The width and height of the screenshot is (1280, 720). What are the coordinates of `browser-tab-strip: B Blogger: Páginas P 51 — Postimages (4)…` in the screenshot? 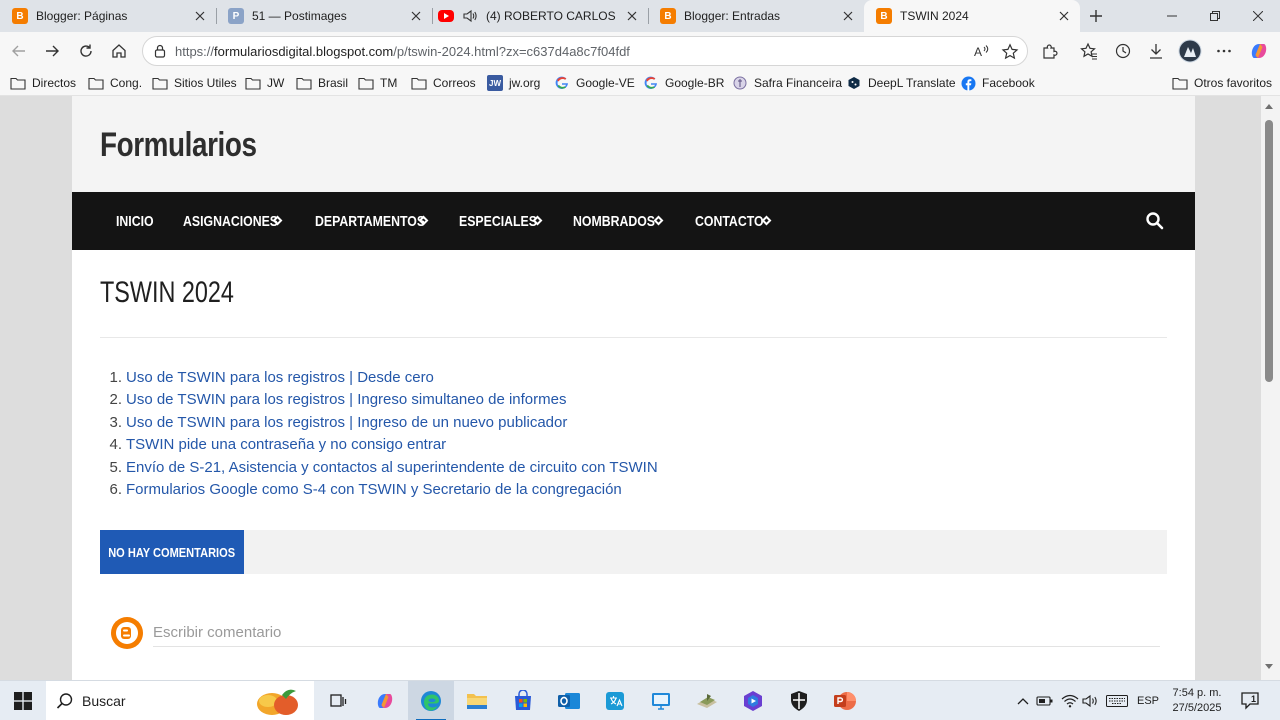 It's located at (640, 16).